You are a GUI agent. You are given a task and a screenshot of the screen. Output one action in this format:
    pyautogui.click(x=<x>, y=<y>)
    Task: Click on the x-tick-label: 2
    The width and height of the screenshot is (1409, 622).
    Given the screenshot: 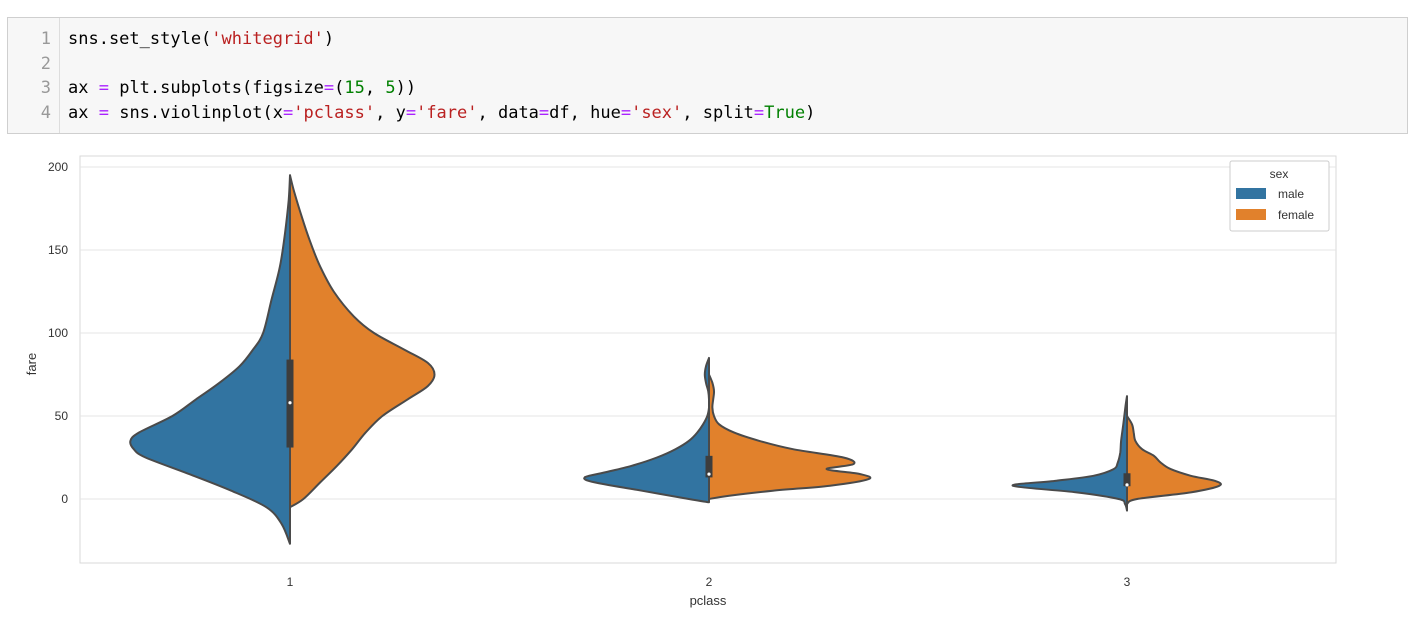 What is the action you would take?
    pyautogui.click(x=709, y=582)
    